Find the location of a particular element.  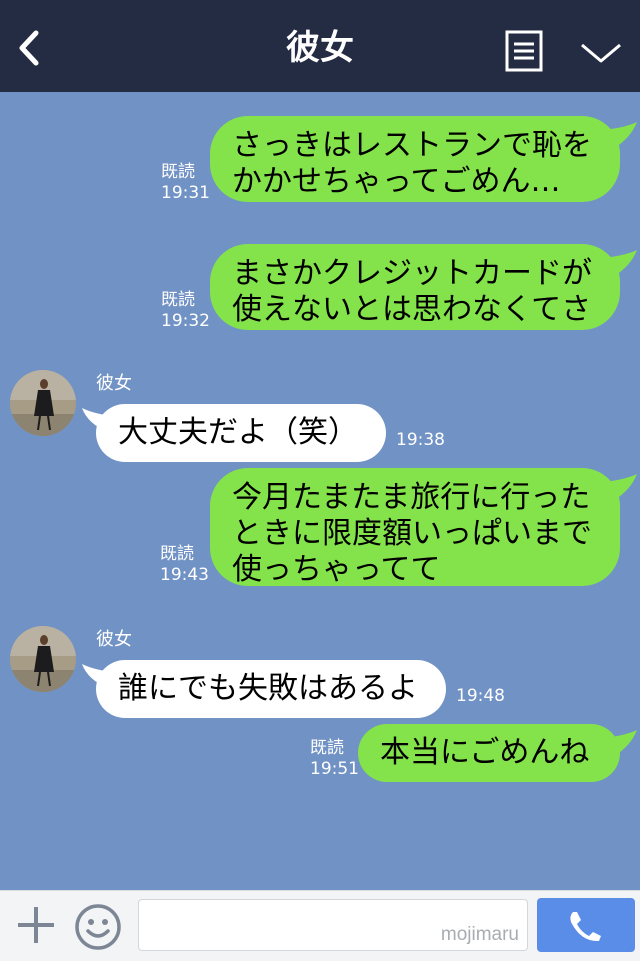

plus-icon is located at coordinates (36, 925).